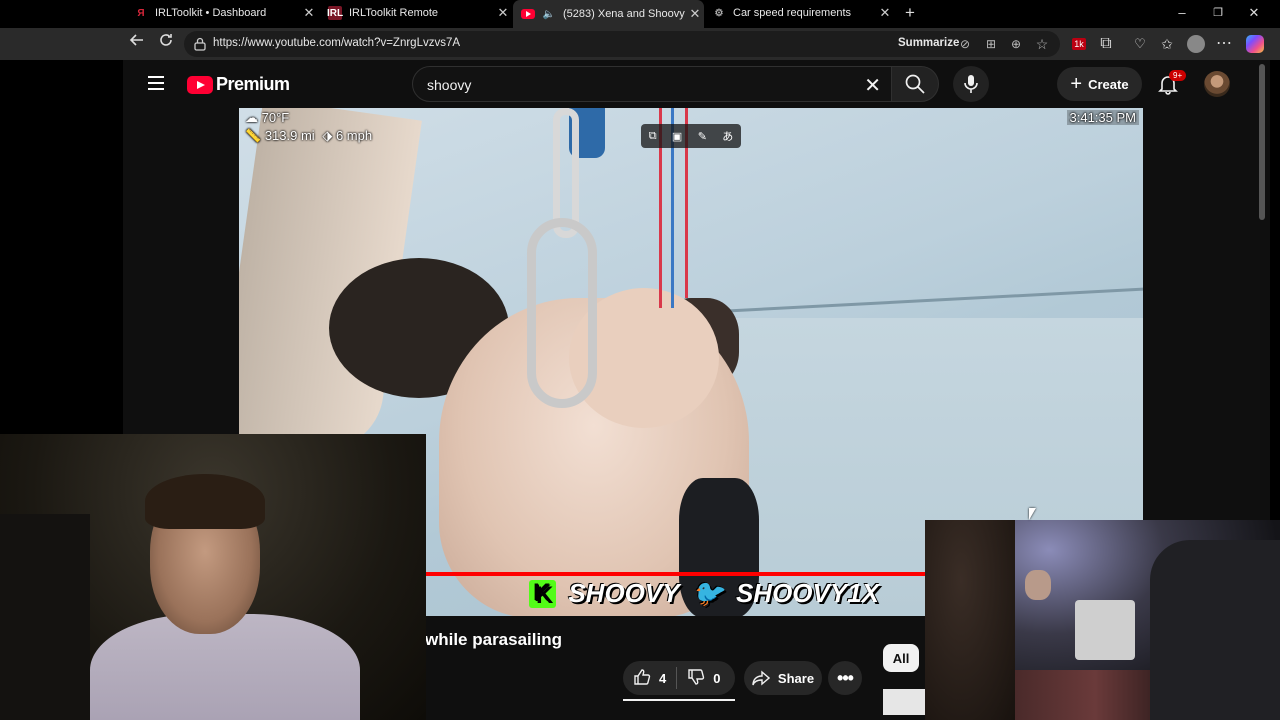 This screenshot has height=720, width=1280. I want to click on share-button: Share, so click(783, 678).